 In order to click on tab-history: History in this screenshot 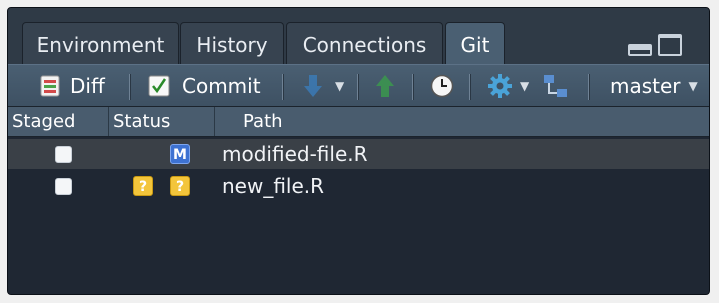, I will do `click(232, 43)`.